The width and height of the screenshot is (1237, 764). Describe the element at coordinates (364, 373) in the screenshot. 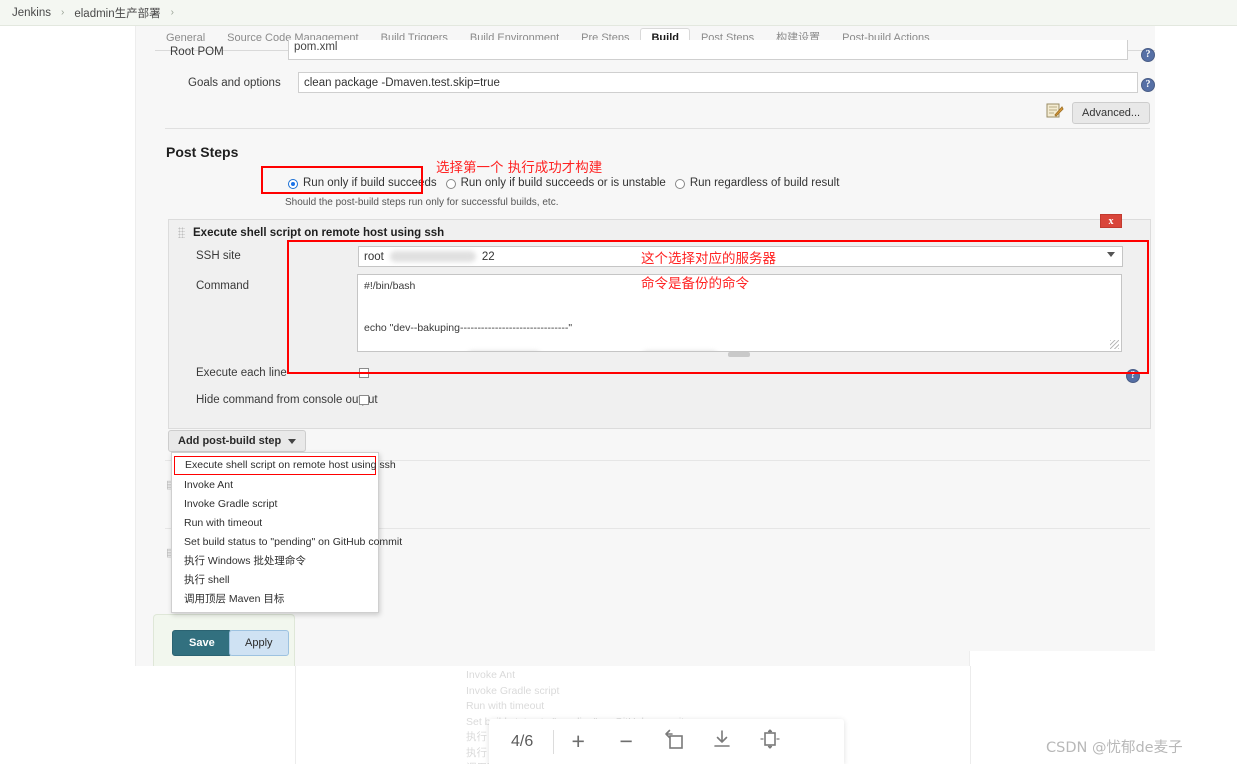

I see `execute-each-line-checkbox` at that location.